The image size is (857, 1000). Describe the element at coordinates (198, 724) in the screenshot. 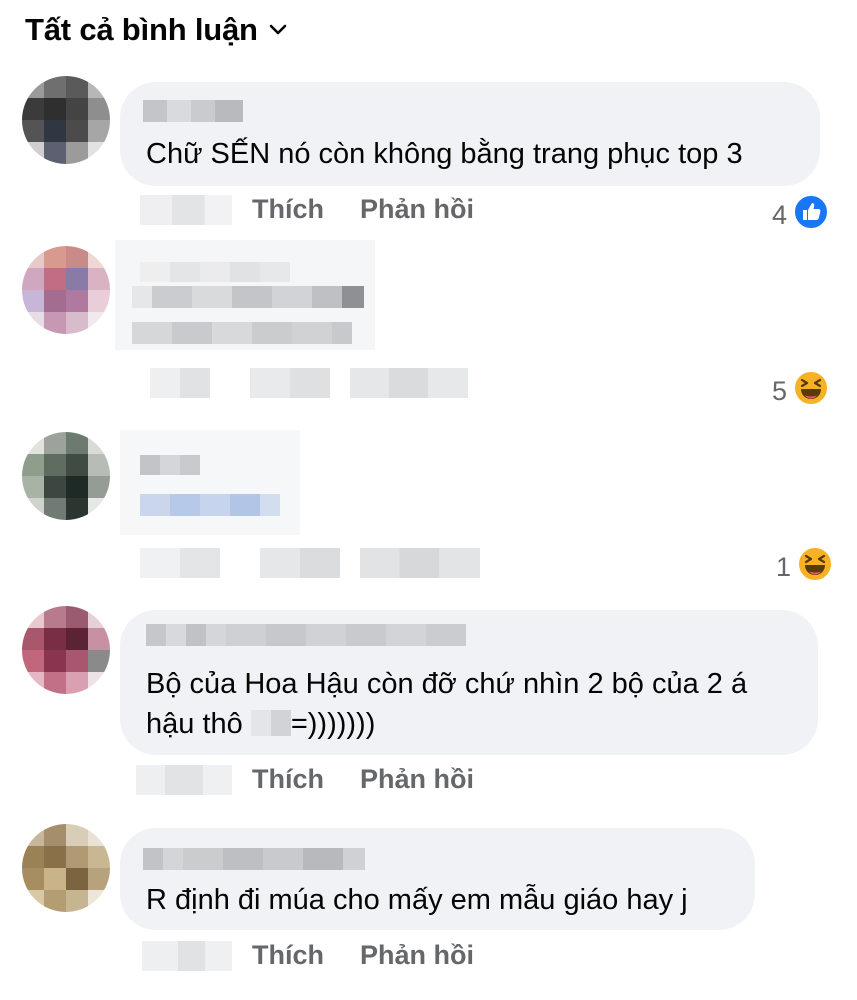

I see `comment-text-prefix: hậu thô` at that location.